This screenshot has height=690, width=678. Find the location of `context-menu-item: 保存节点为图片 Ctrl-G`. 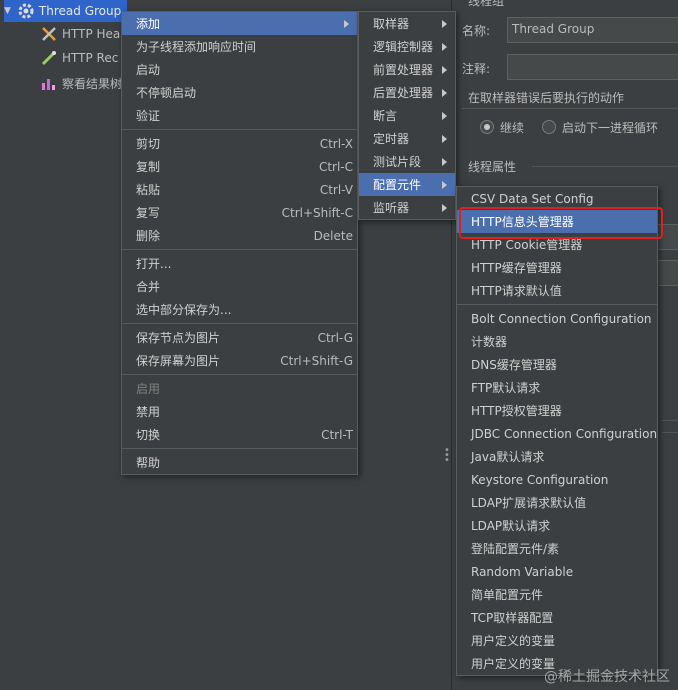

context-menu-item: 保存节点为图片 Ctrl-G is located at coordinates (239, 337).